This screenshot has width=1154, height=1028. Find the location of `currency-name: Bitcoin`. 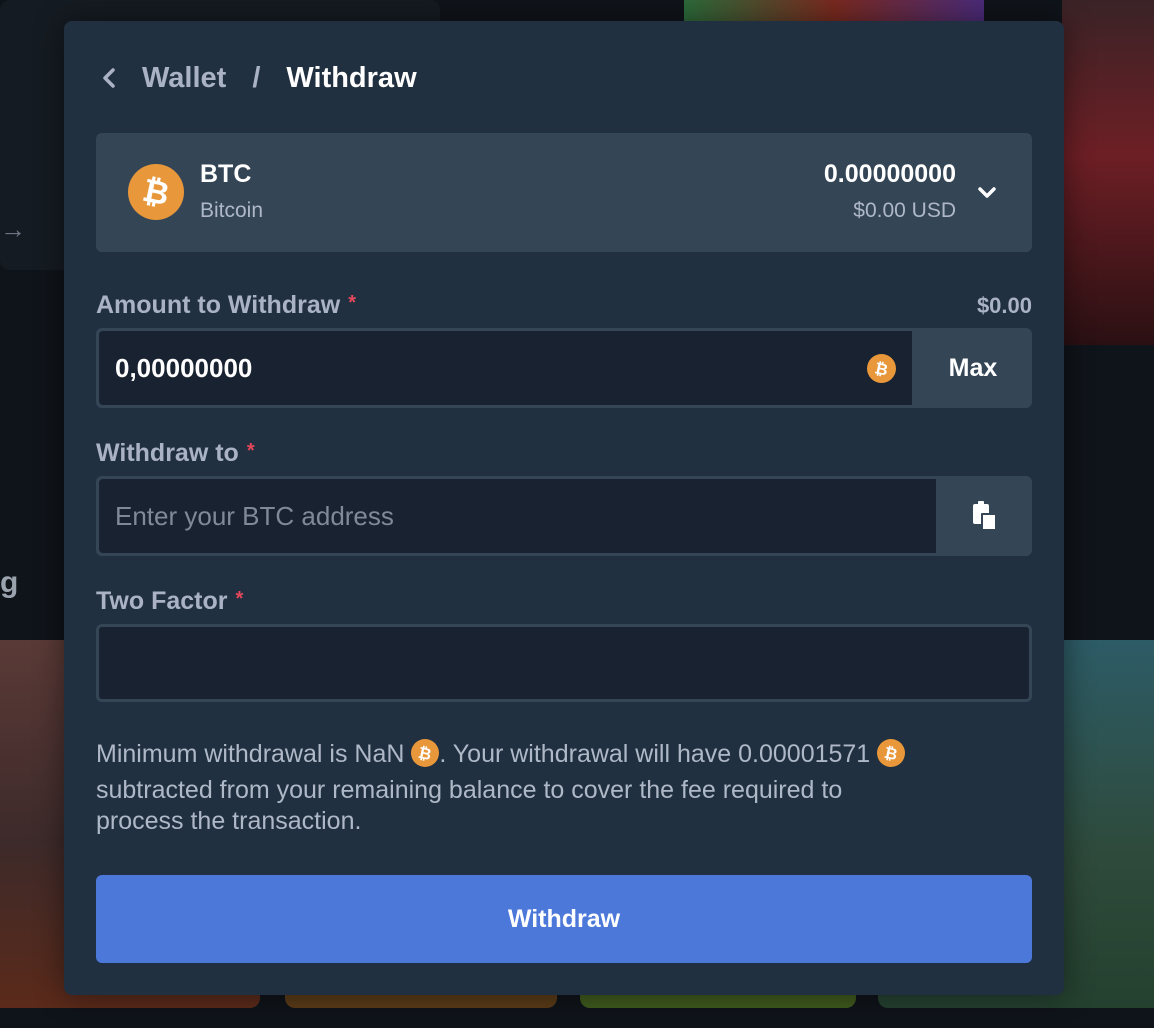

currency-name: Bitcoin is located at coordinates (232, 210).